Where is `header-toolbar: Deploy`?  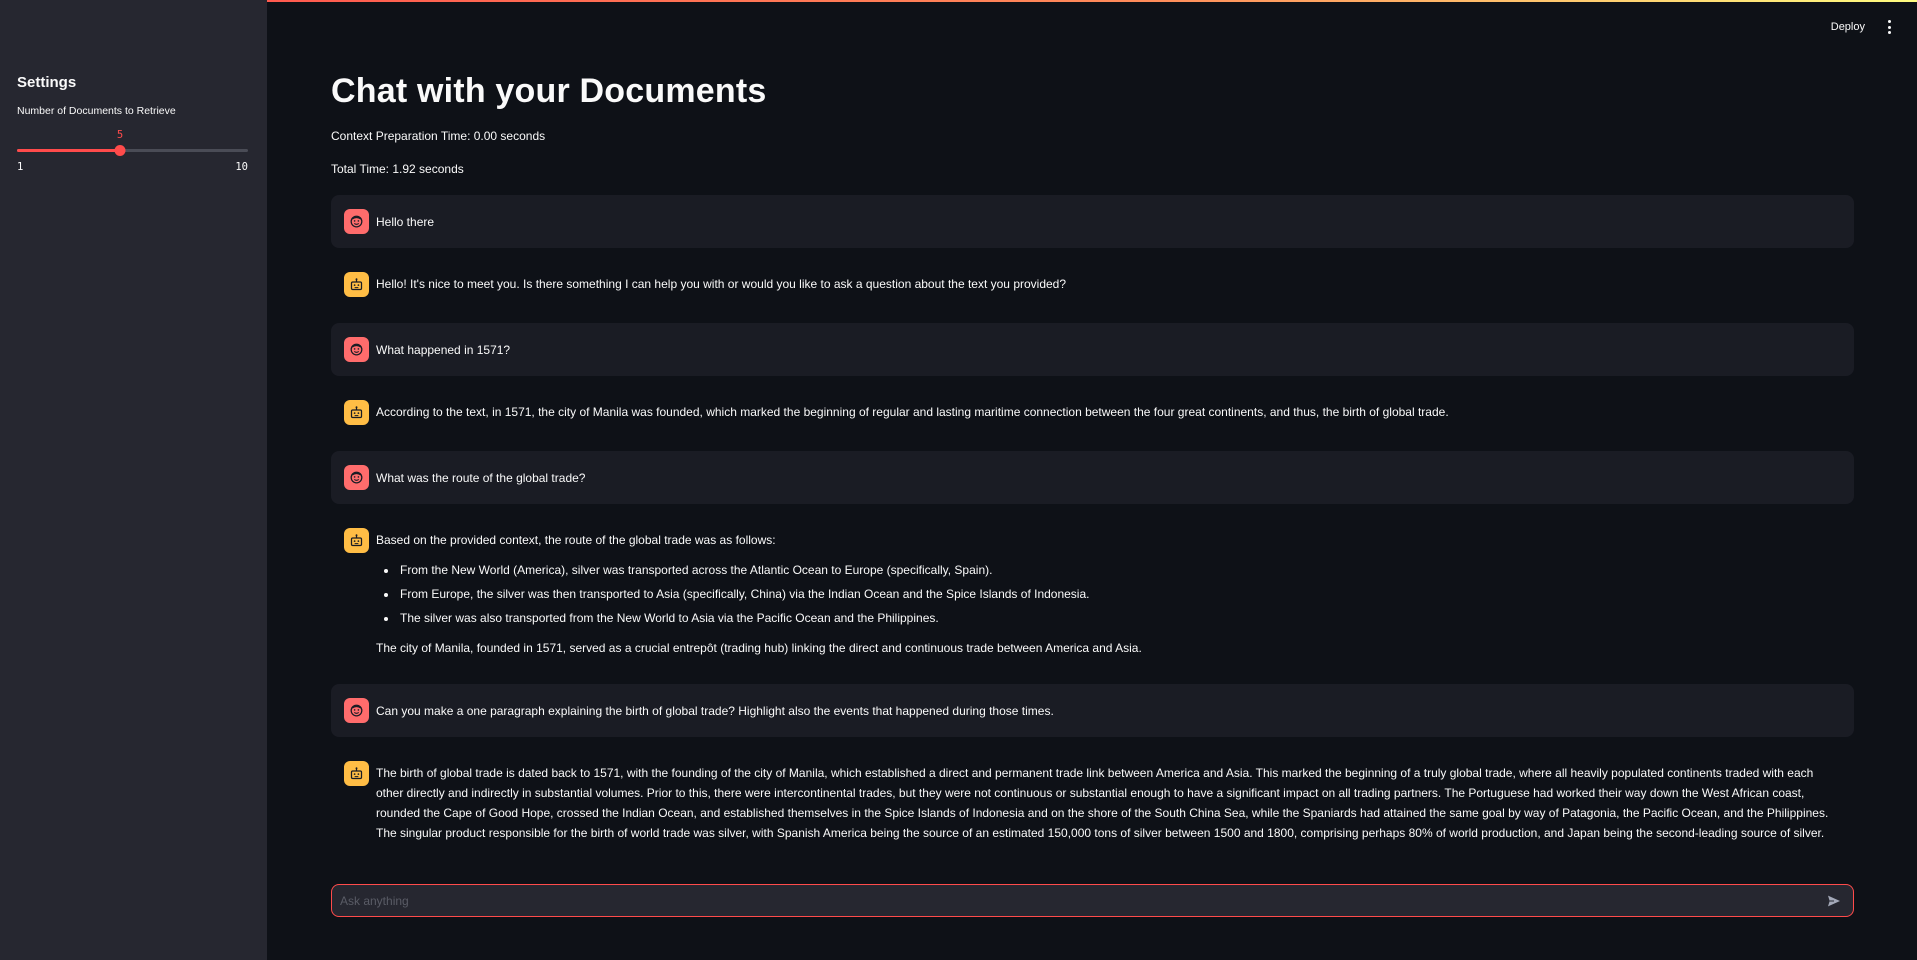 header-toolbar: Deploy is located at coordinates (1863, 27).